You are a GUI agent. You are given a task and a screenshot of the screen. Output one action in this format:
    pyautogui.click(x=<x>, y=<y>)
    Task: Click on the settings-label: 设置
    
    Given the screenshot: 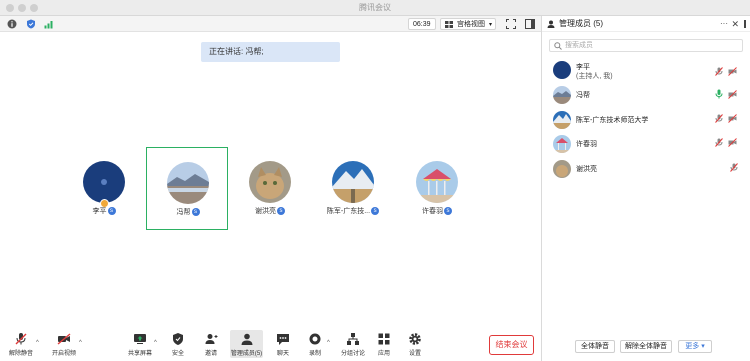 What is the action you would take?
    pyautogui.click(x=414, y=354)
    